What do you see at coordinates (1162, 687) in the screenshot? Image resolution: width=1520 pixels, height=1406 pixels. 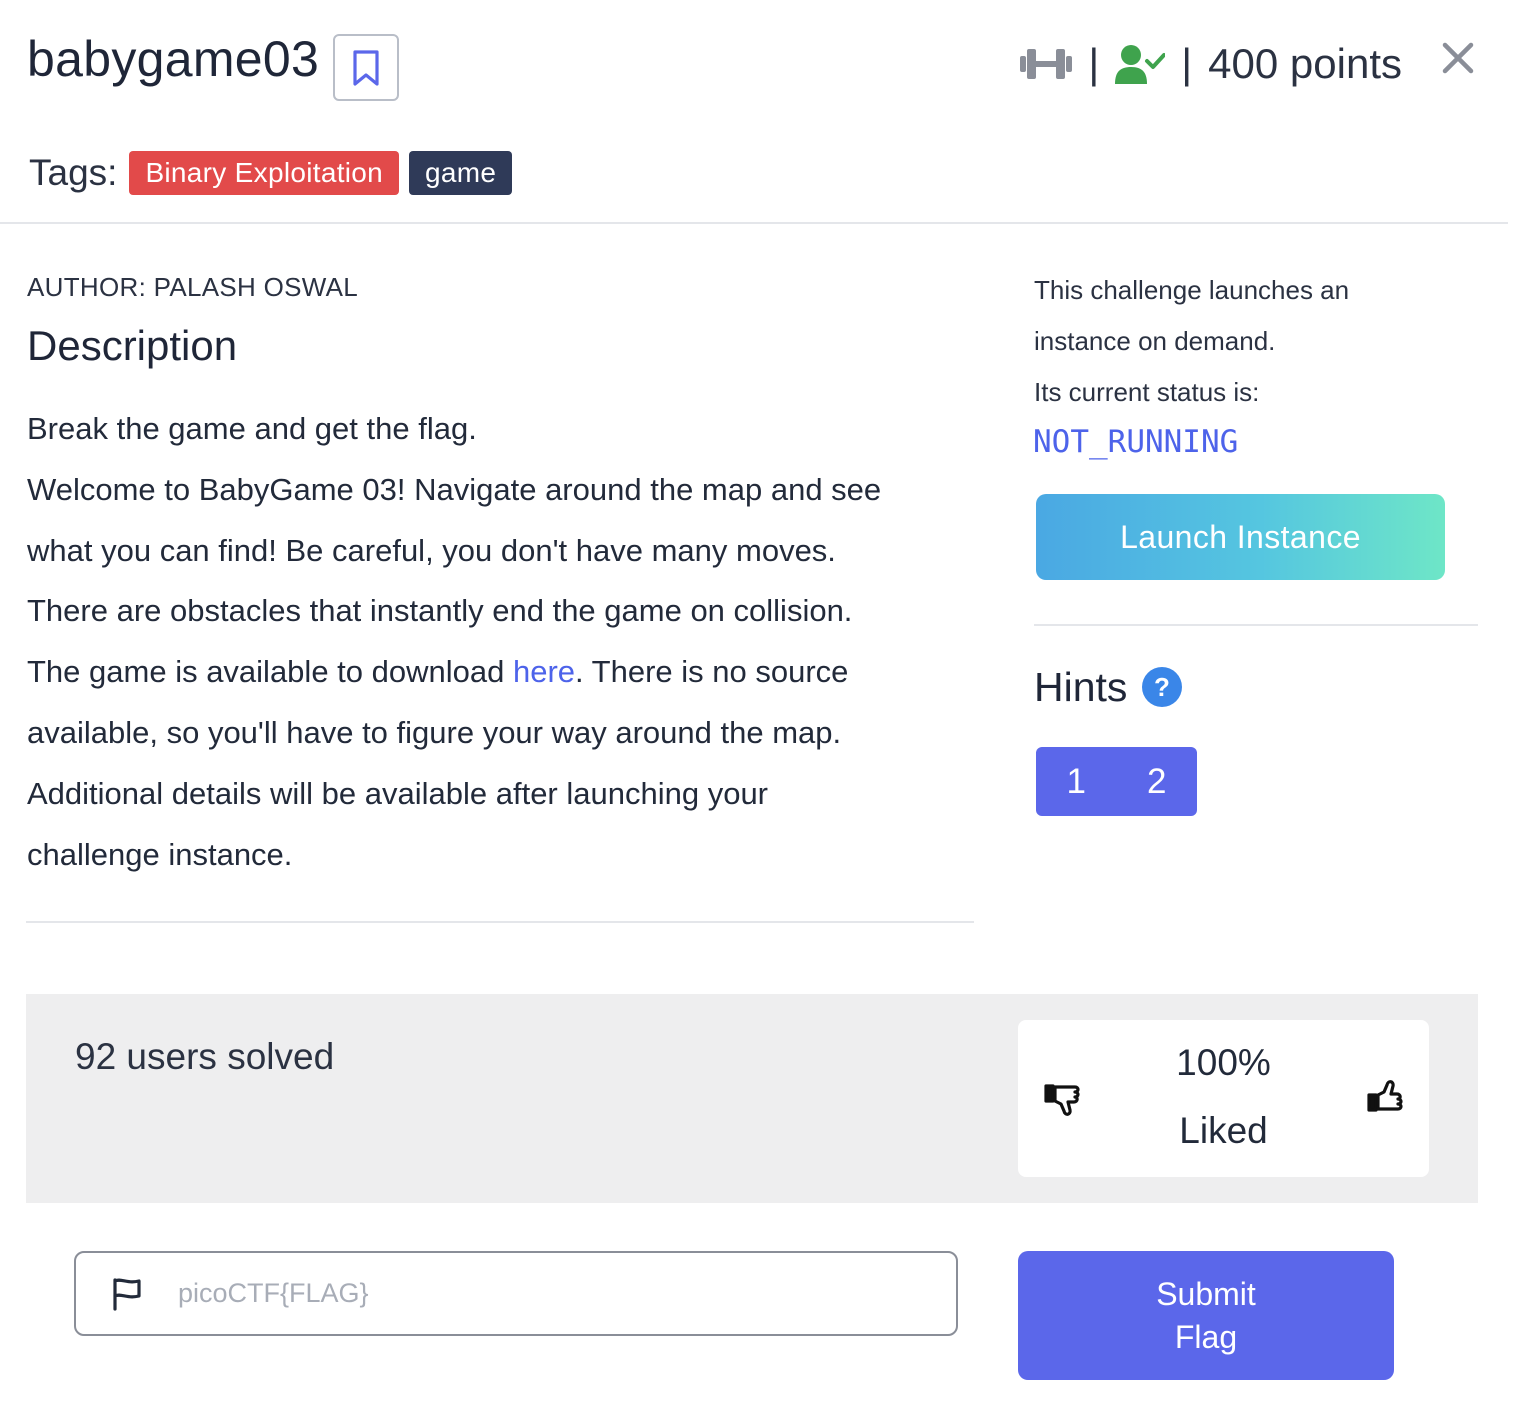 I see `hints-help-icon: ?` at bounding box center [1162, 687].